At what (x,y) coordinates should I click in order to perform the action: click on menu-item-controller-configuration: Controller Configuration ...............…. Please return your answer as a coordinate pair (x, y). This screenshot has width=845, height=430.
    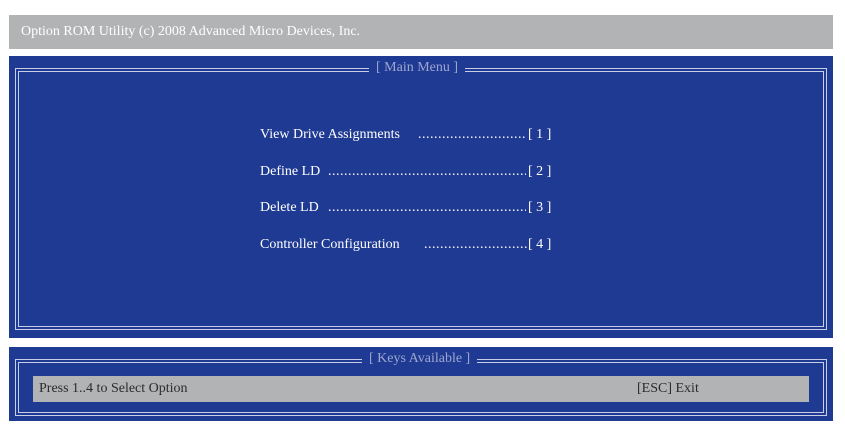
    Looking at the image, I should click on (425, 246).